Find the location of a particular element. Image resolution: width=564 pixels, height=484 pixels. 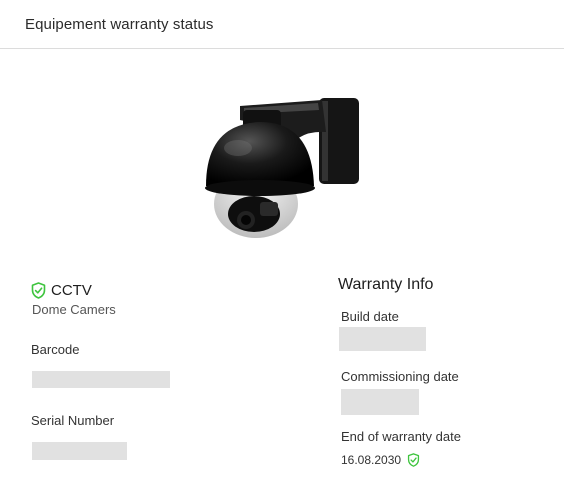

warranty-info-title: Warranty Info is located at coordinates (386, 284).